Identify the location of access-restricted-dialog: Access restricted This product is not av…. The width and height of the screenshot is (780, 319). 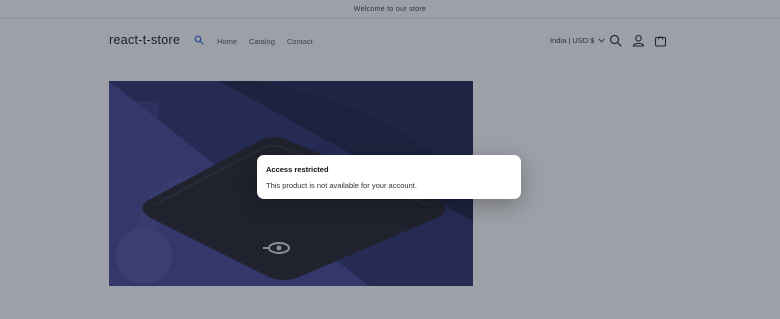
(389, 177).